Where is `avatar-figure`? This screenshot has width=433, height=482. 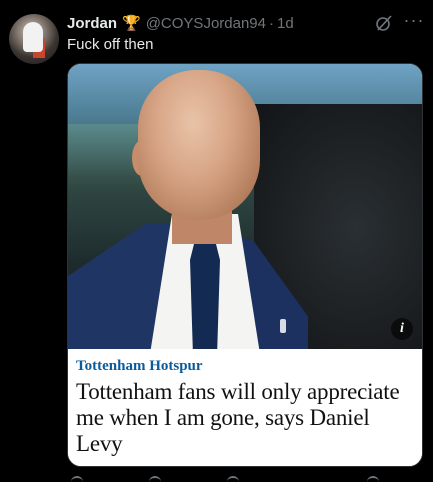
avatar-figure is located at coordinates (33, 37).